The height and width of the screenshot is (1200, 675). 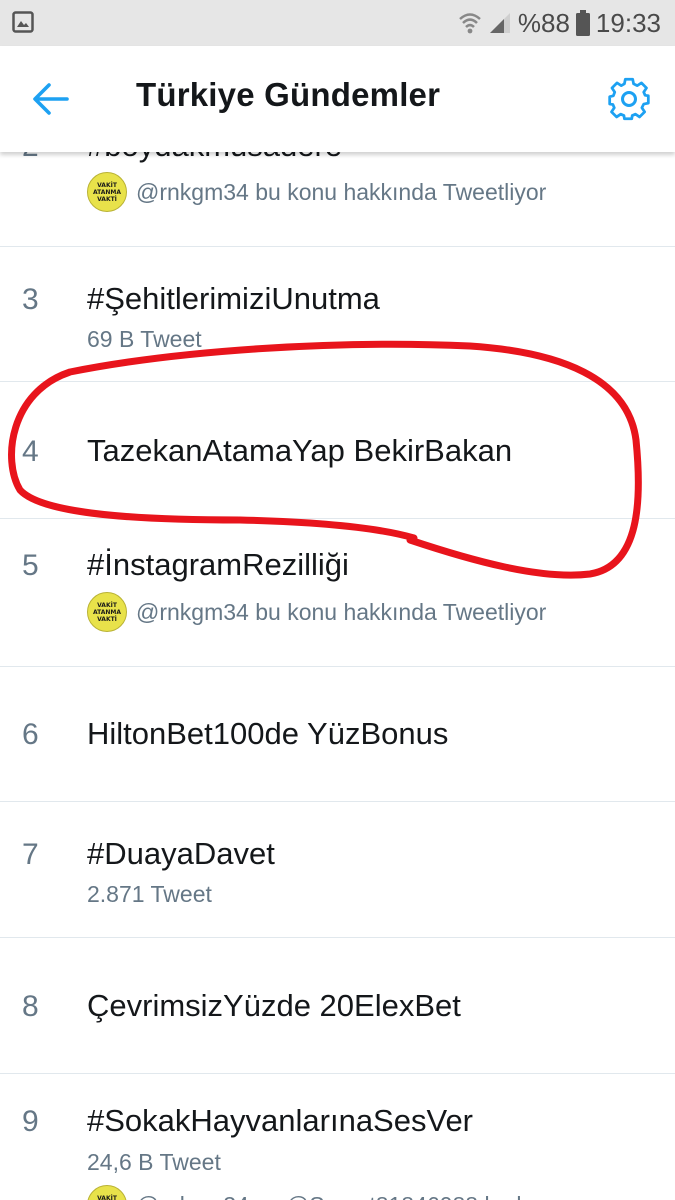 What do you see at coordinates (351, 1196) in the screenshot?
I see `context-text: @rnkgm34 ve @Samet81846088 bu konu` at bounding box center [351, 1196].